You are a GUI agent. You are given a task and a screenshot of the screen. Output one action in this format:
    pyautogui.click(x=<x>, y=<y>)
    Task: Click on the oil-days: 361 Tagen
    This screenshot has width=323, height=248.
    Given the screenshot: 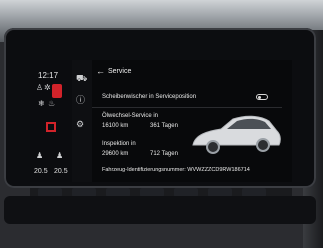 What is the action you would take?
    pyautogui.click(x=164, y=126)
    